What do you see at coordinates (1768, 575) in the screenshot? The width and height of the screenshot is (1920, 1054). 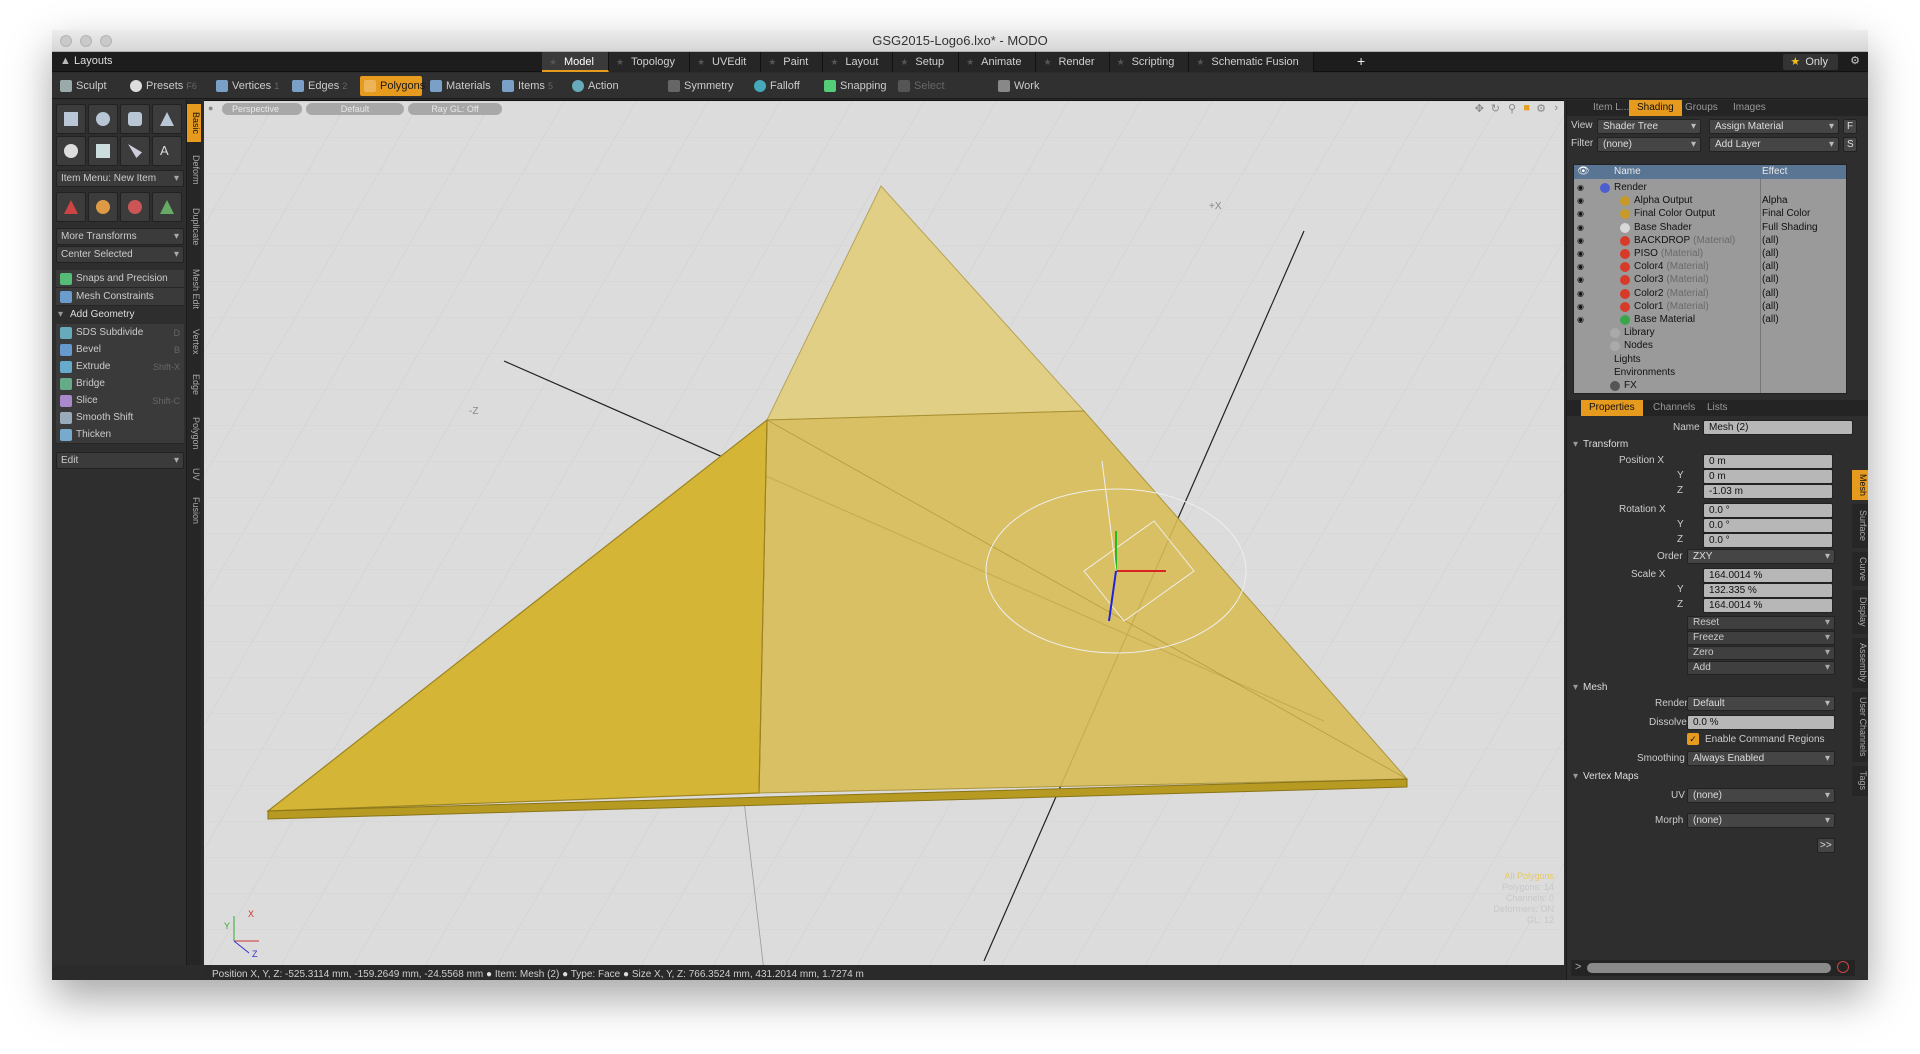 I see `scale-x-field: 164.0014 %` at bounding box center [1768, 575].